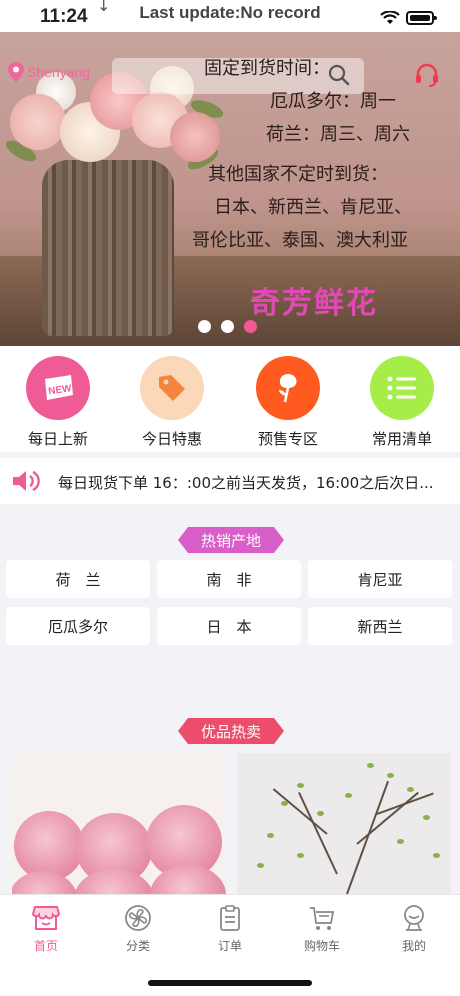  I want to click on section-title-best-sellers: 优品热卖, so click(231, 731).